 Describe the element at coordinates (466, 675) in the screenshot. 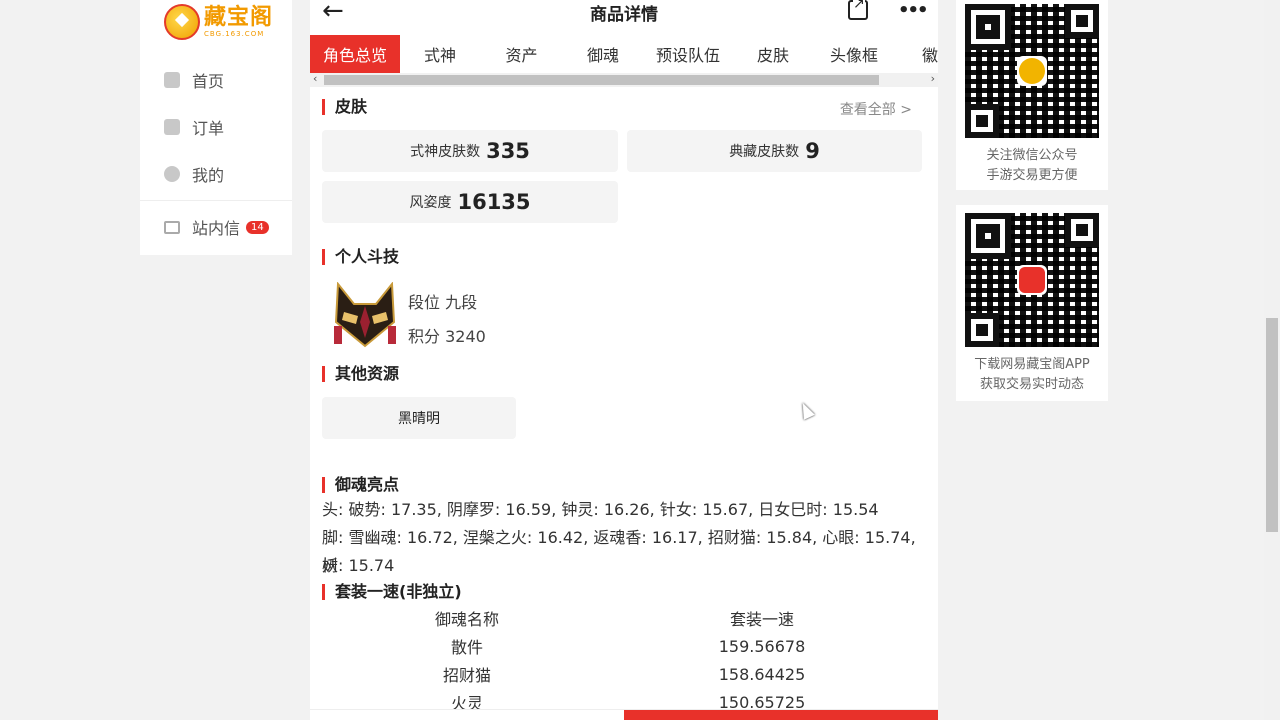

I see `soul-name-cell: 招财猫` at that location.